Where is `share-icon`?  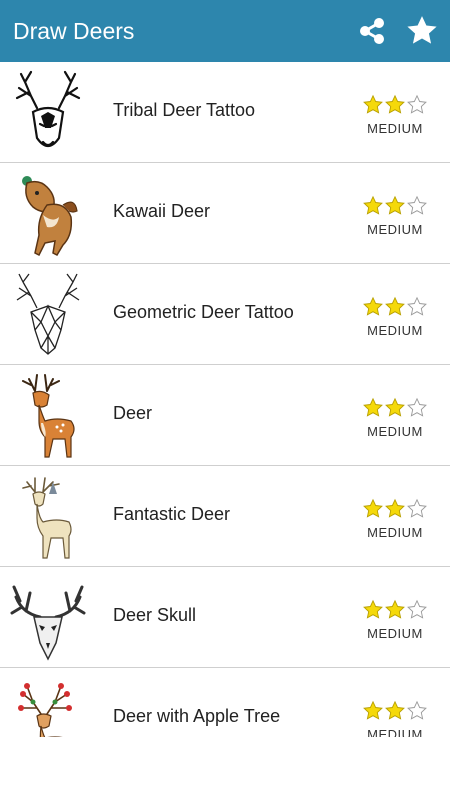 share-icon is located at coordinates (372, 31).